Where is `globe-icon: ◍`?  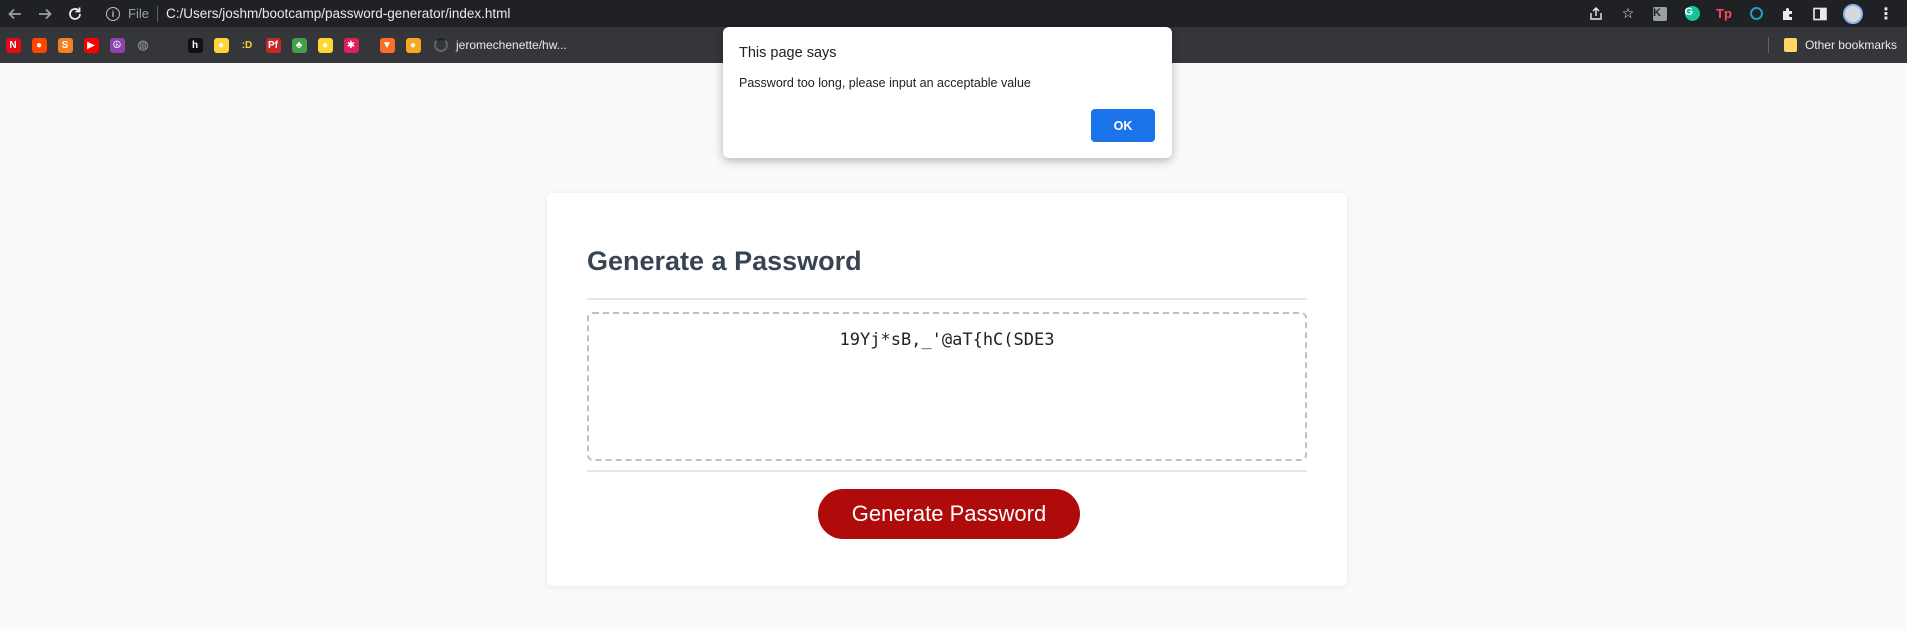
globe-icon: ◍ is located at coordinates (143, 44).